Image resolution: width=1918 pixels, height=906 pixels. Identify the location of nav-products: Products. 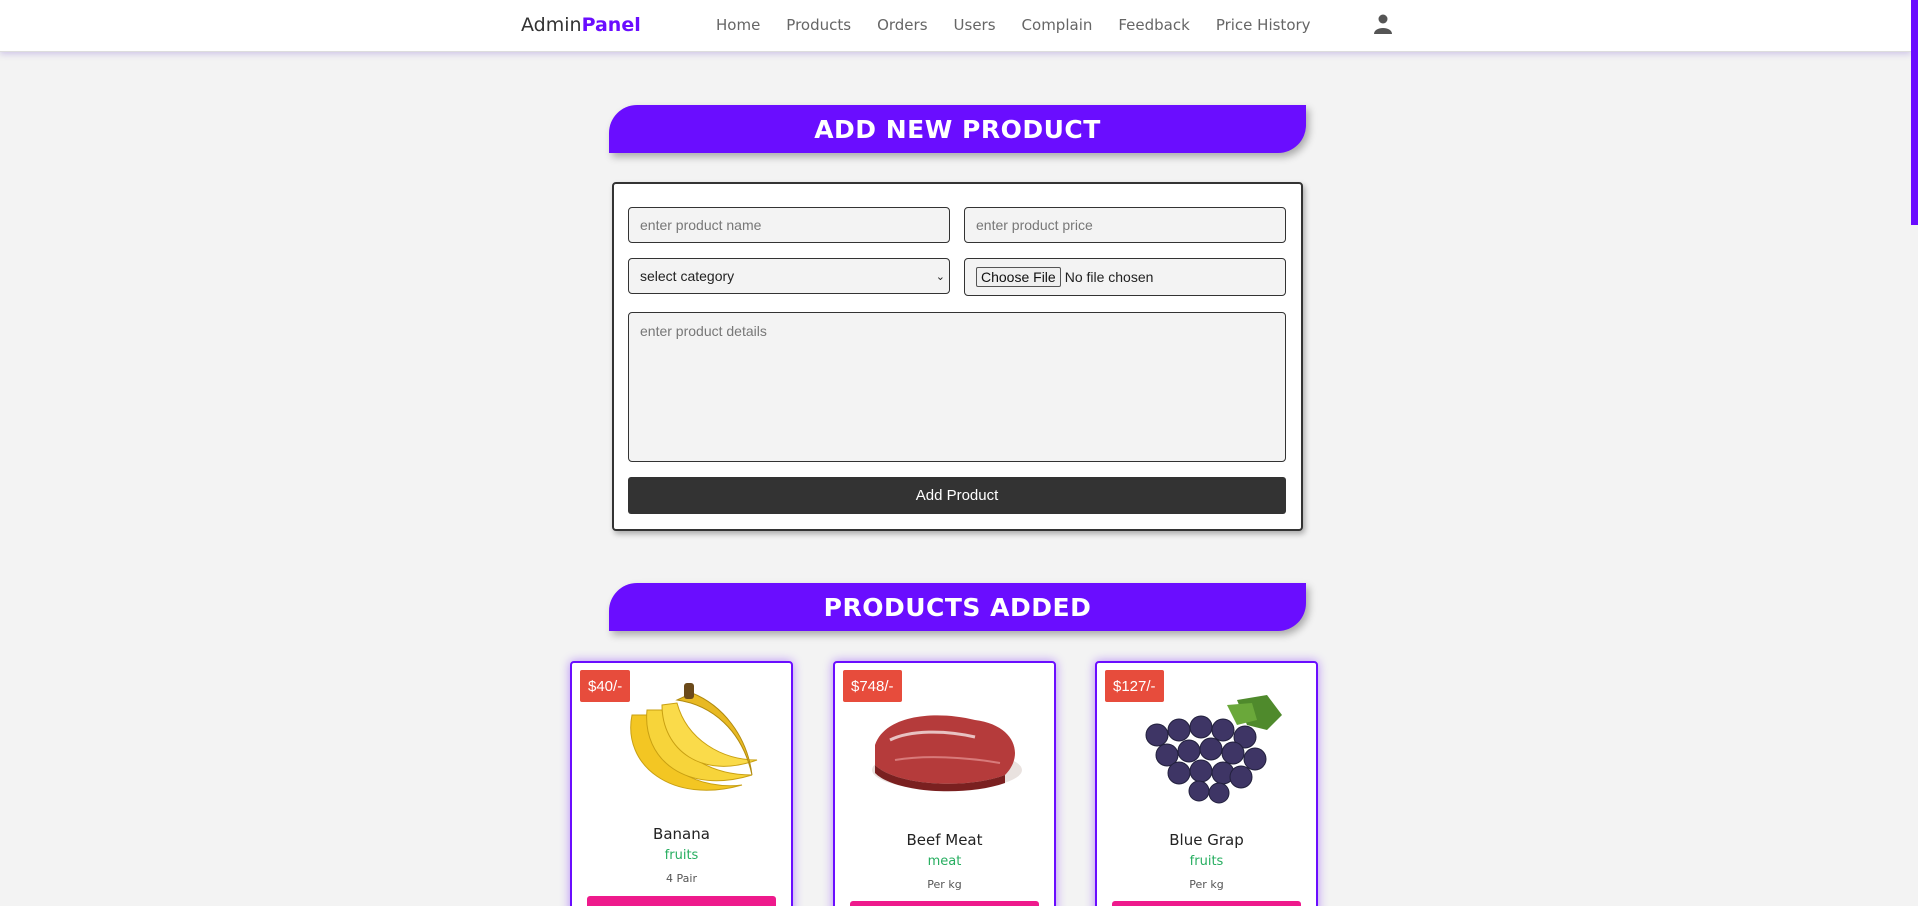
(818, 25).